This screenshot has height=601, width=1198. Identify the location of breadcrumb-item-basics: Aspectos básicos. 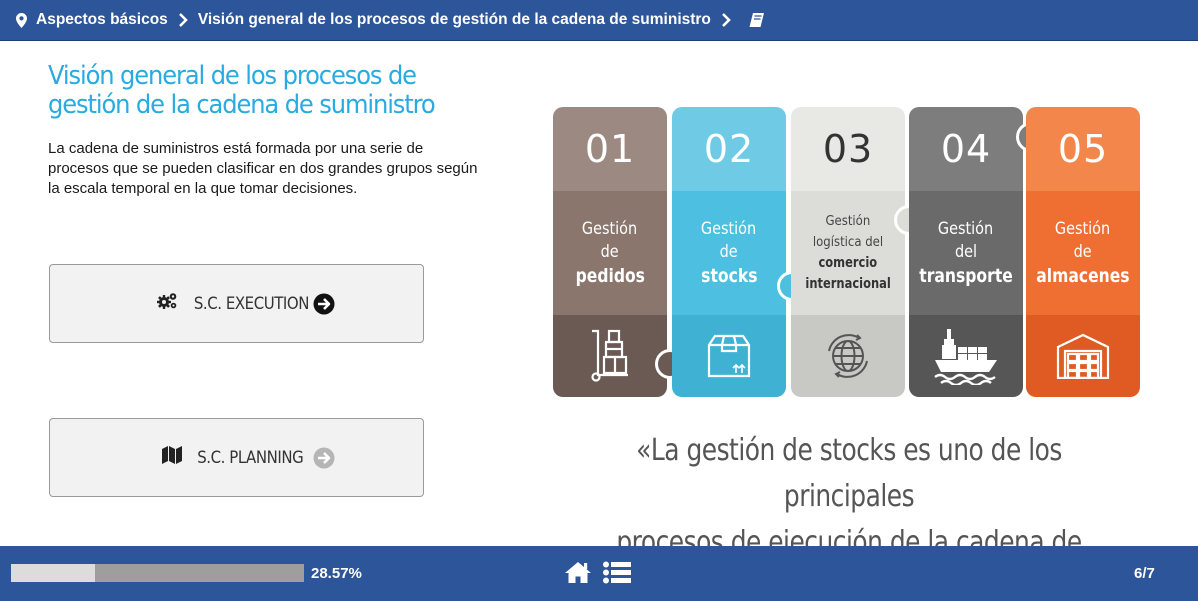
(102, 20).